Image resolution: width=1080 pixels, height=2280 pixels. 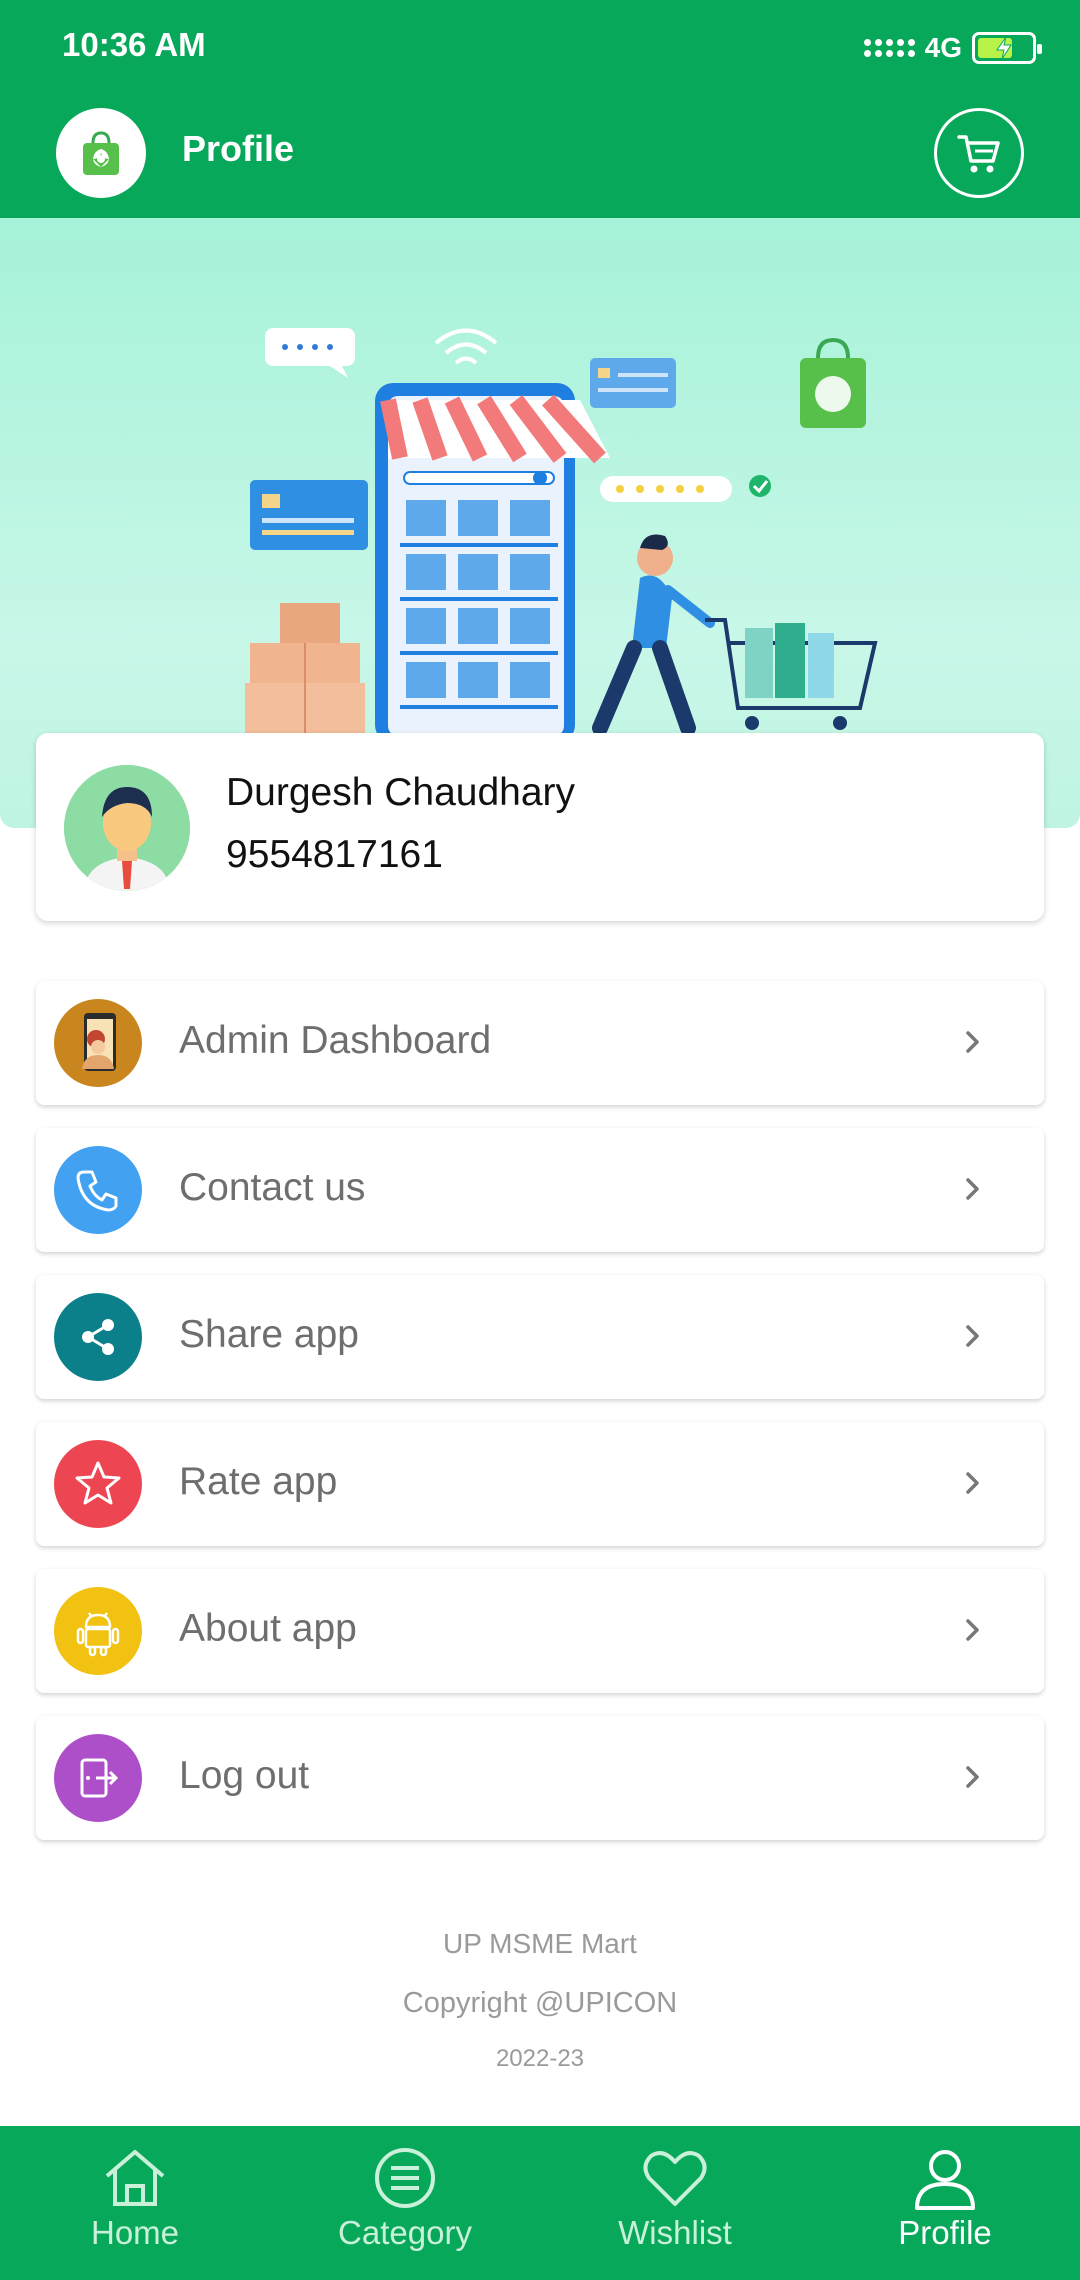 I want to click on nav-label: Wishlist, so click(x=675, y=2232).